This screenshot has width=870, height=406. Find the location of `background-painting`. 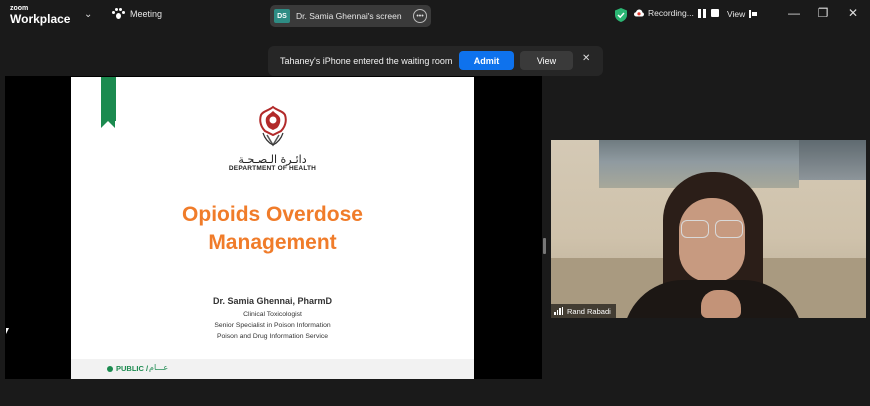

background-painting is located at coordinates (832, 160).